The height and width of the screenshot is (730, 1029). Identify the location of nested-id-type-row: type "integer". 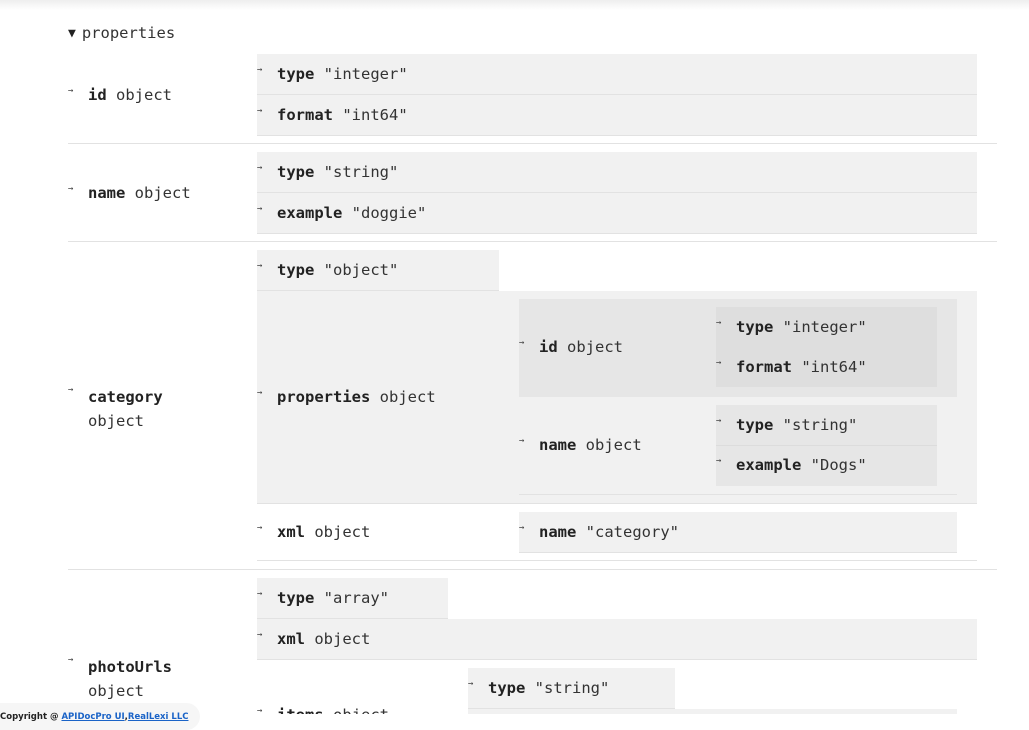
(801, 327).